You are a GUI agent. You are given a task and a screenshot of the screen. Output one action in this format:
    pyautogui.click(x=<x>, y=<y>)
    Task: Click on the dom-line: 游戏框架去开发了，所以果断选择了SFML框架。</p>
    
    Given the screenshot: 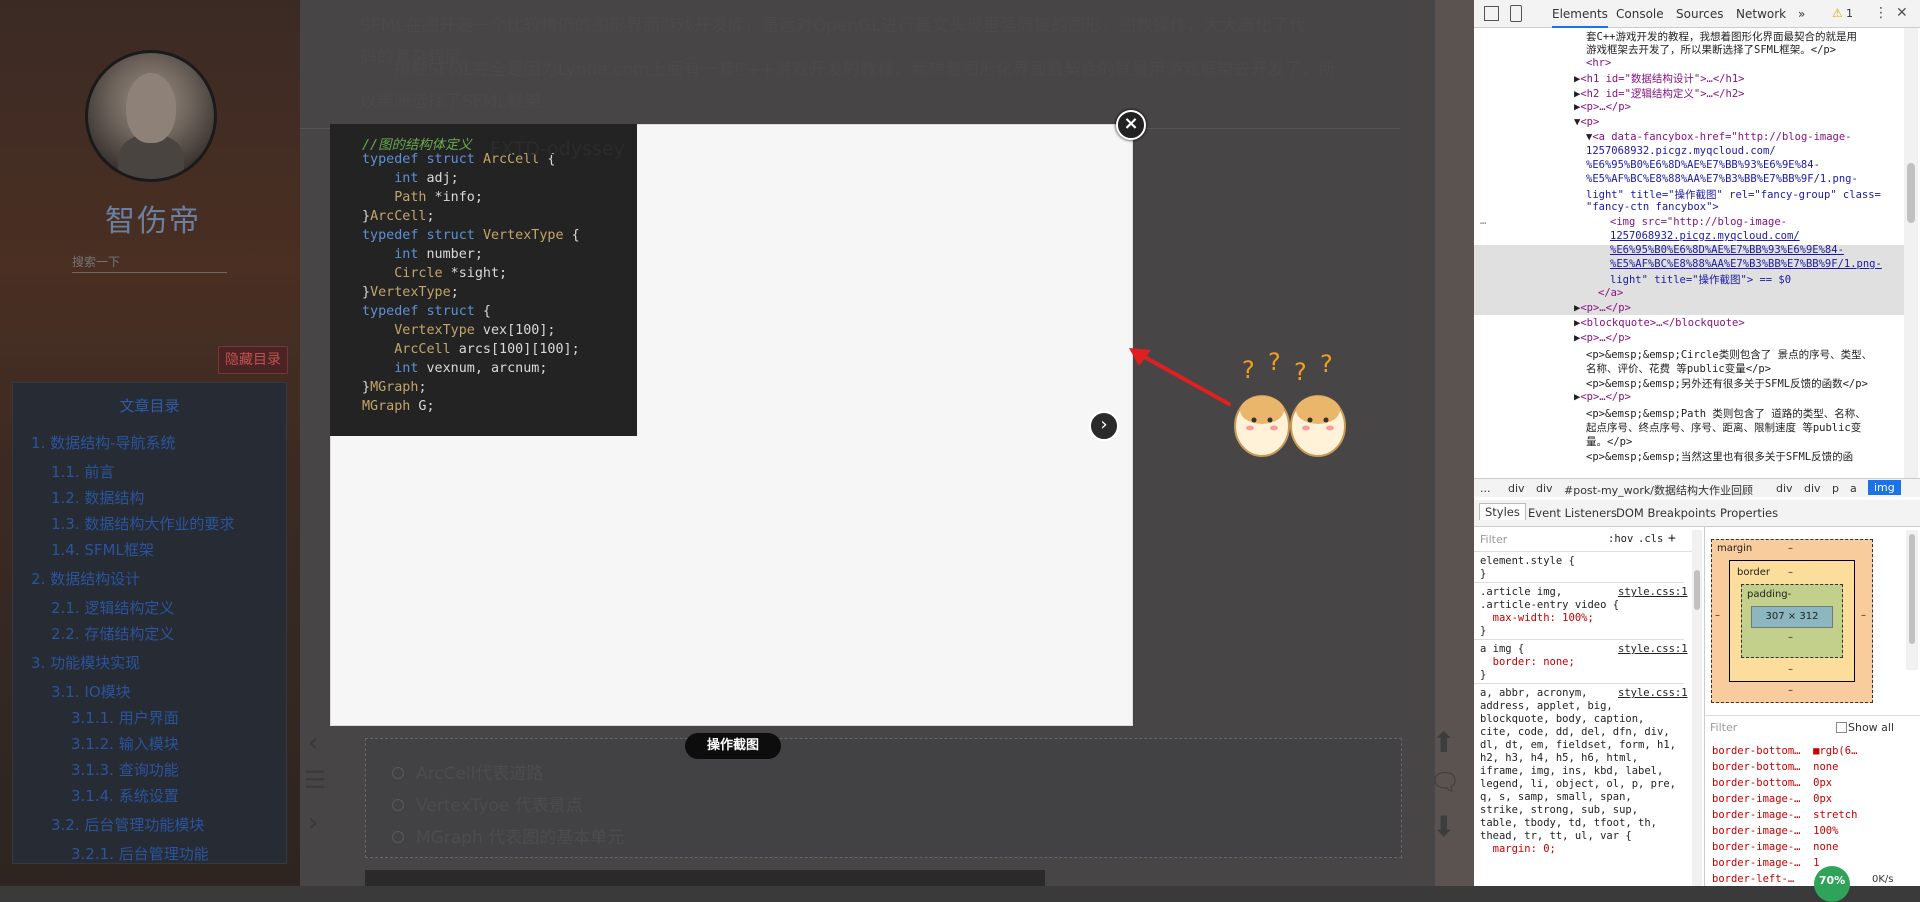 What is the action you would take?
    pyautogui.click(x=1711, y=49)
    